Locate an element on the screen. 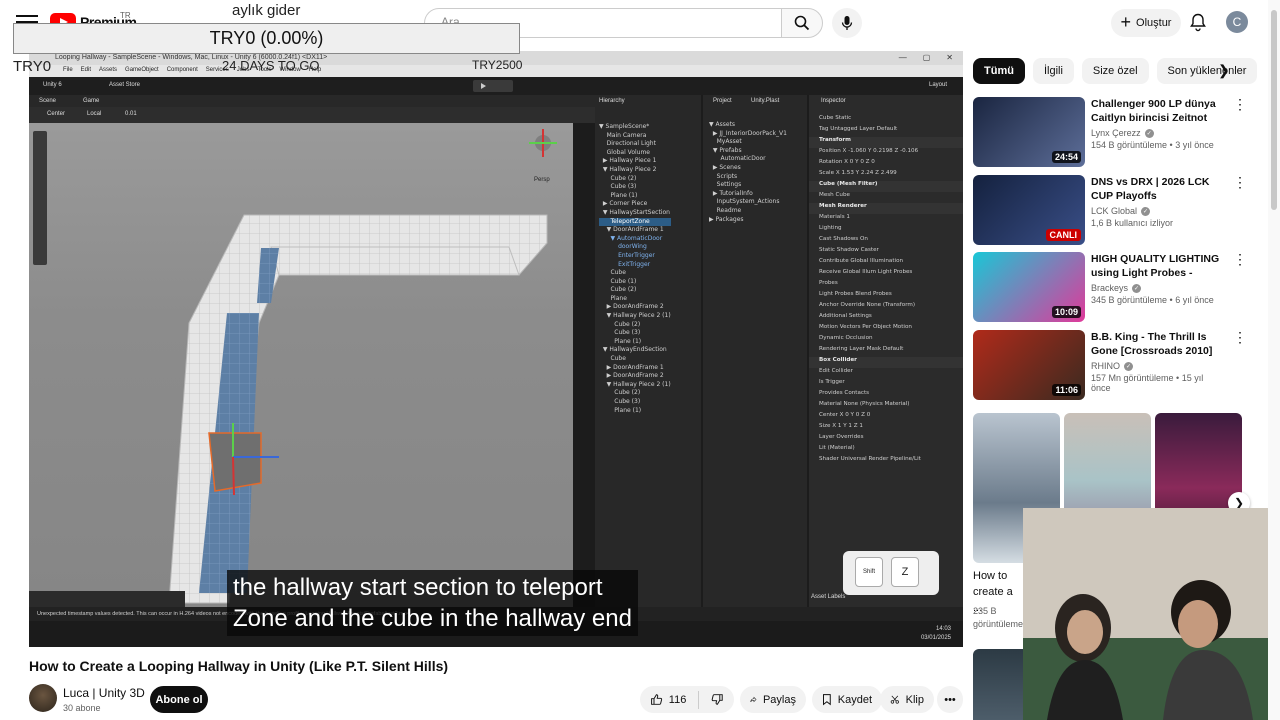 The width and height of the screenshot is (1280, 720). duration-badge: 24:54 is located at coordinates (1066, 157).